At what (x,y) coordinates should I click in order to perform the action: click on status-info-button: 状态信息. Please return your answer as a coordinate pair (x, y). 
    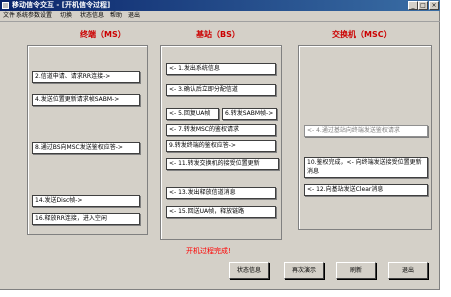
    Looking at the image, I should click on (249, 270).